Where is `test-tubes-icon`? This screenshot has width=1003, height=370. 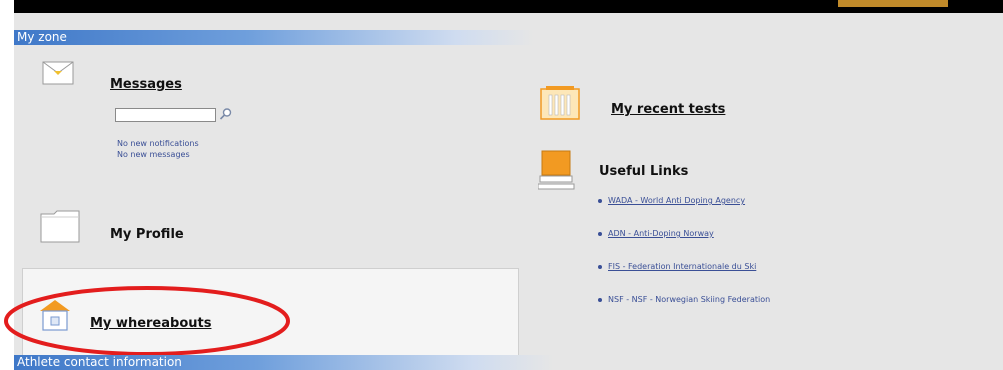
test-tubes-icon is located at coordinates (560, 103).